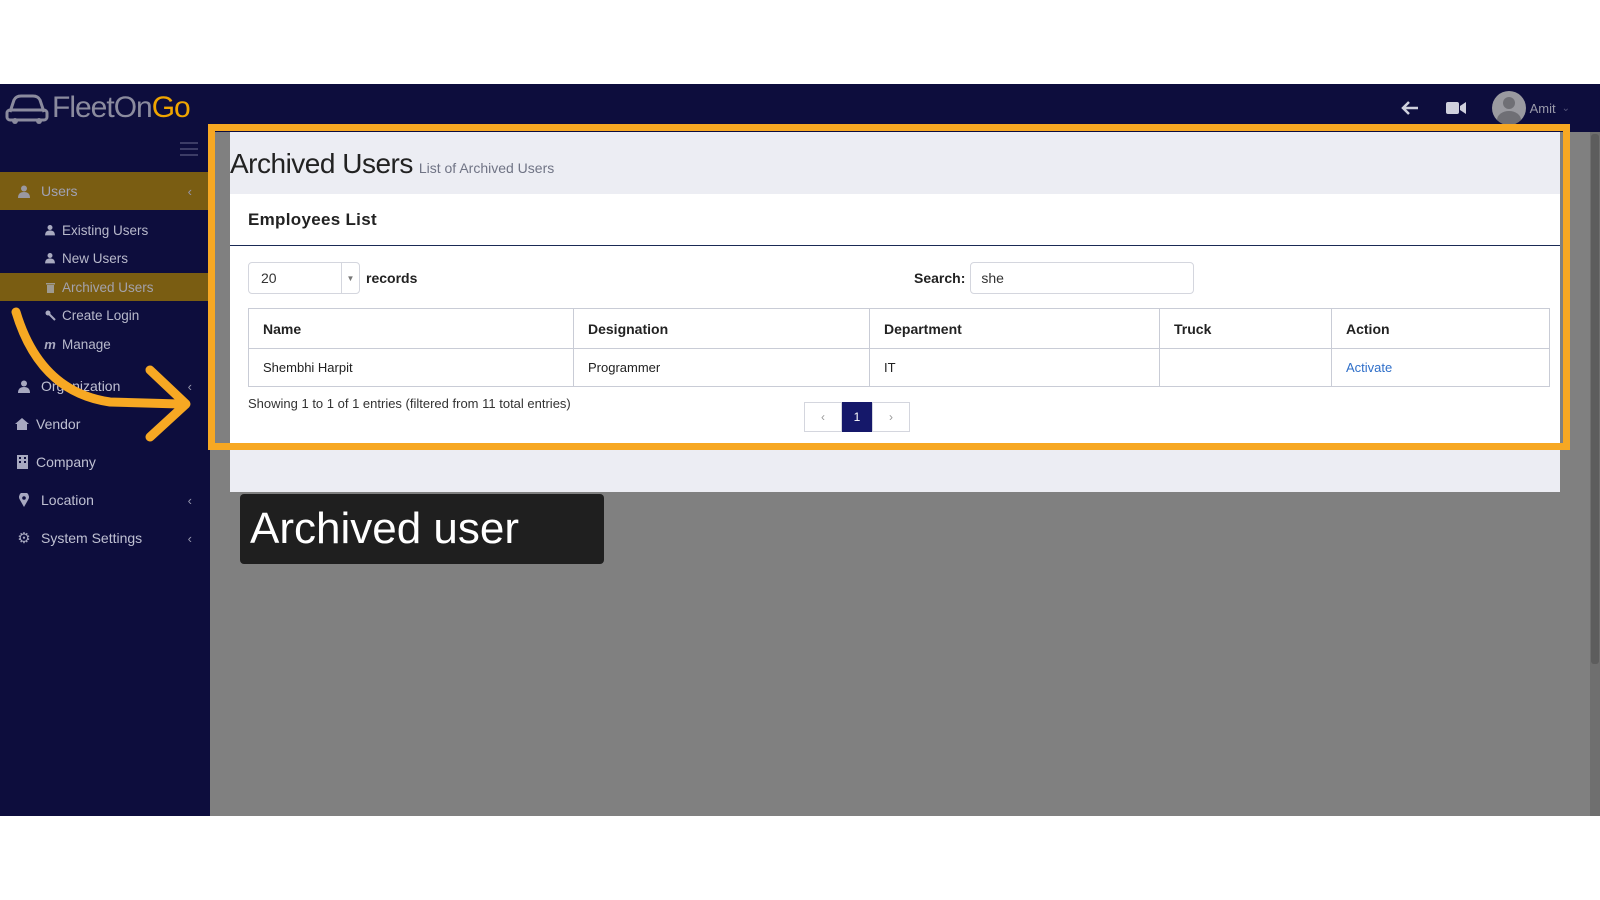 This screenshot has height=900, width=1600. Describe the element at coordinates (1595, 399) in the screenshot. I see `scrollbar-thumb` at that location.